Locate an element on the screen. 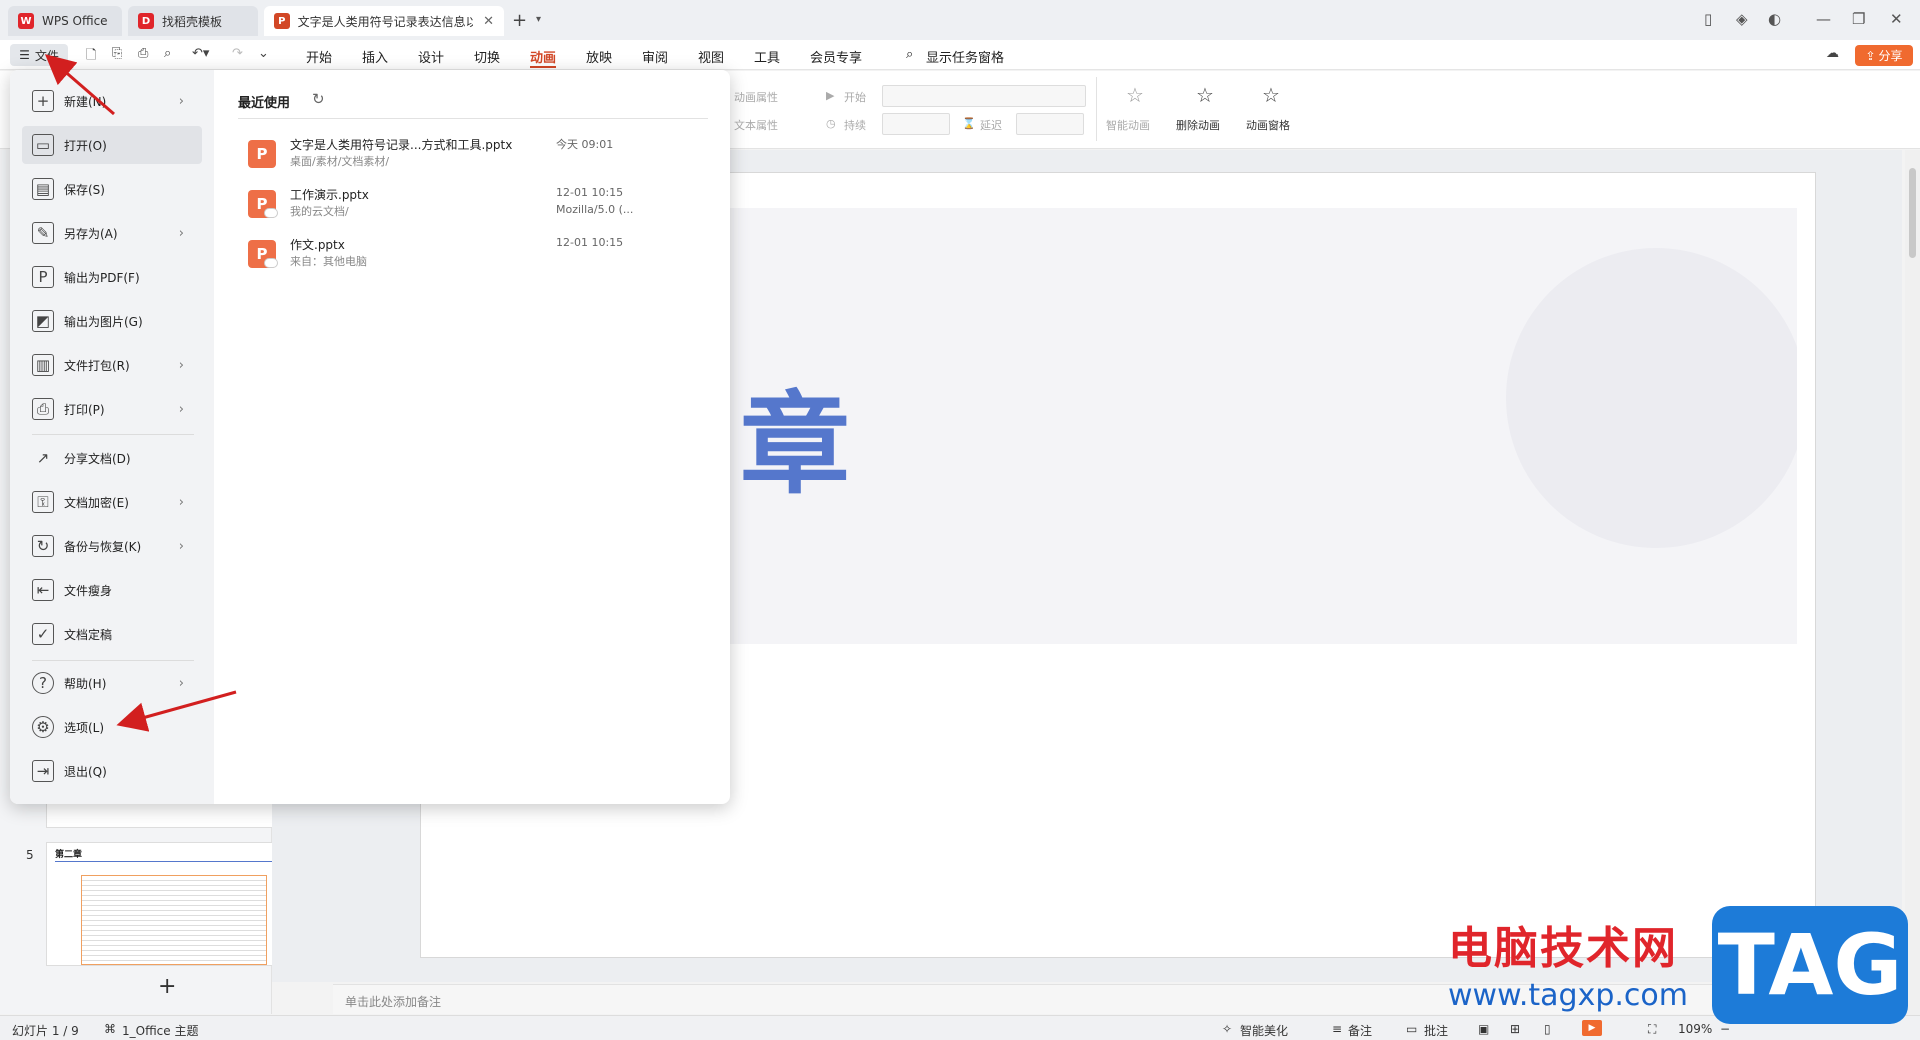 Image resolution: width=1920 pixels, height=1040 pixels. notes-button: 备注 is located at coordinates (1360, 1030).